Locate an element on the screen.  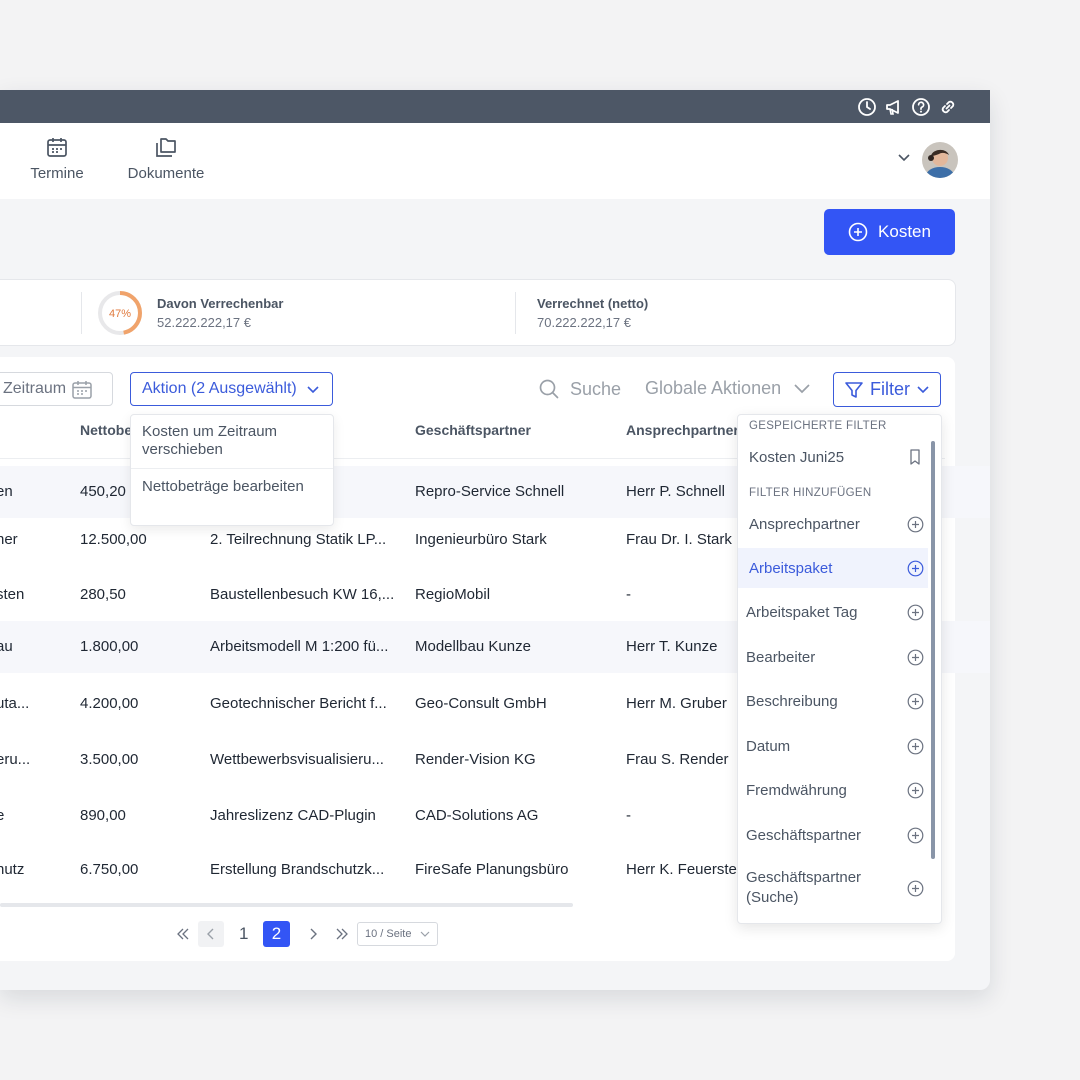
filter-option: Fremdwährung is located at coordinates (833, 790).